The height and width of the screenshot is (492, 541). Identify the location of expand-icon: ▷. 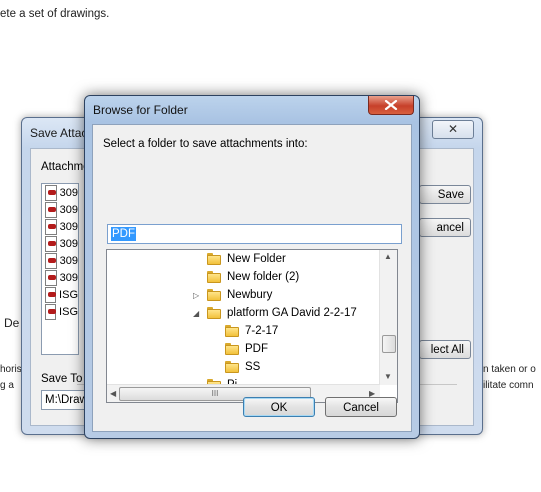
(196, 295).